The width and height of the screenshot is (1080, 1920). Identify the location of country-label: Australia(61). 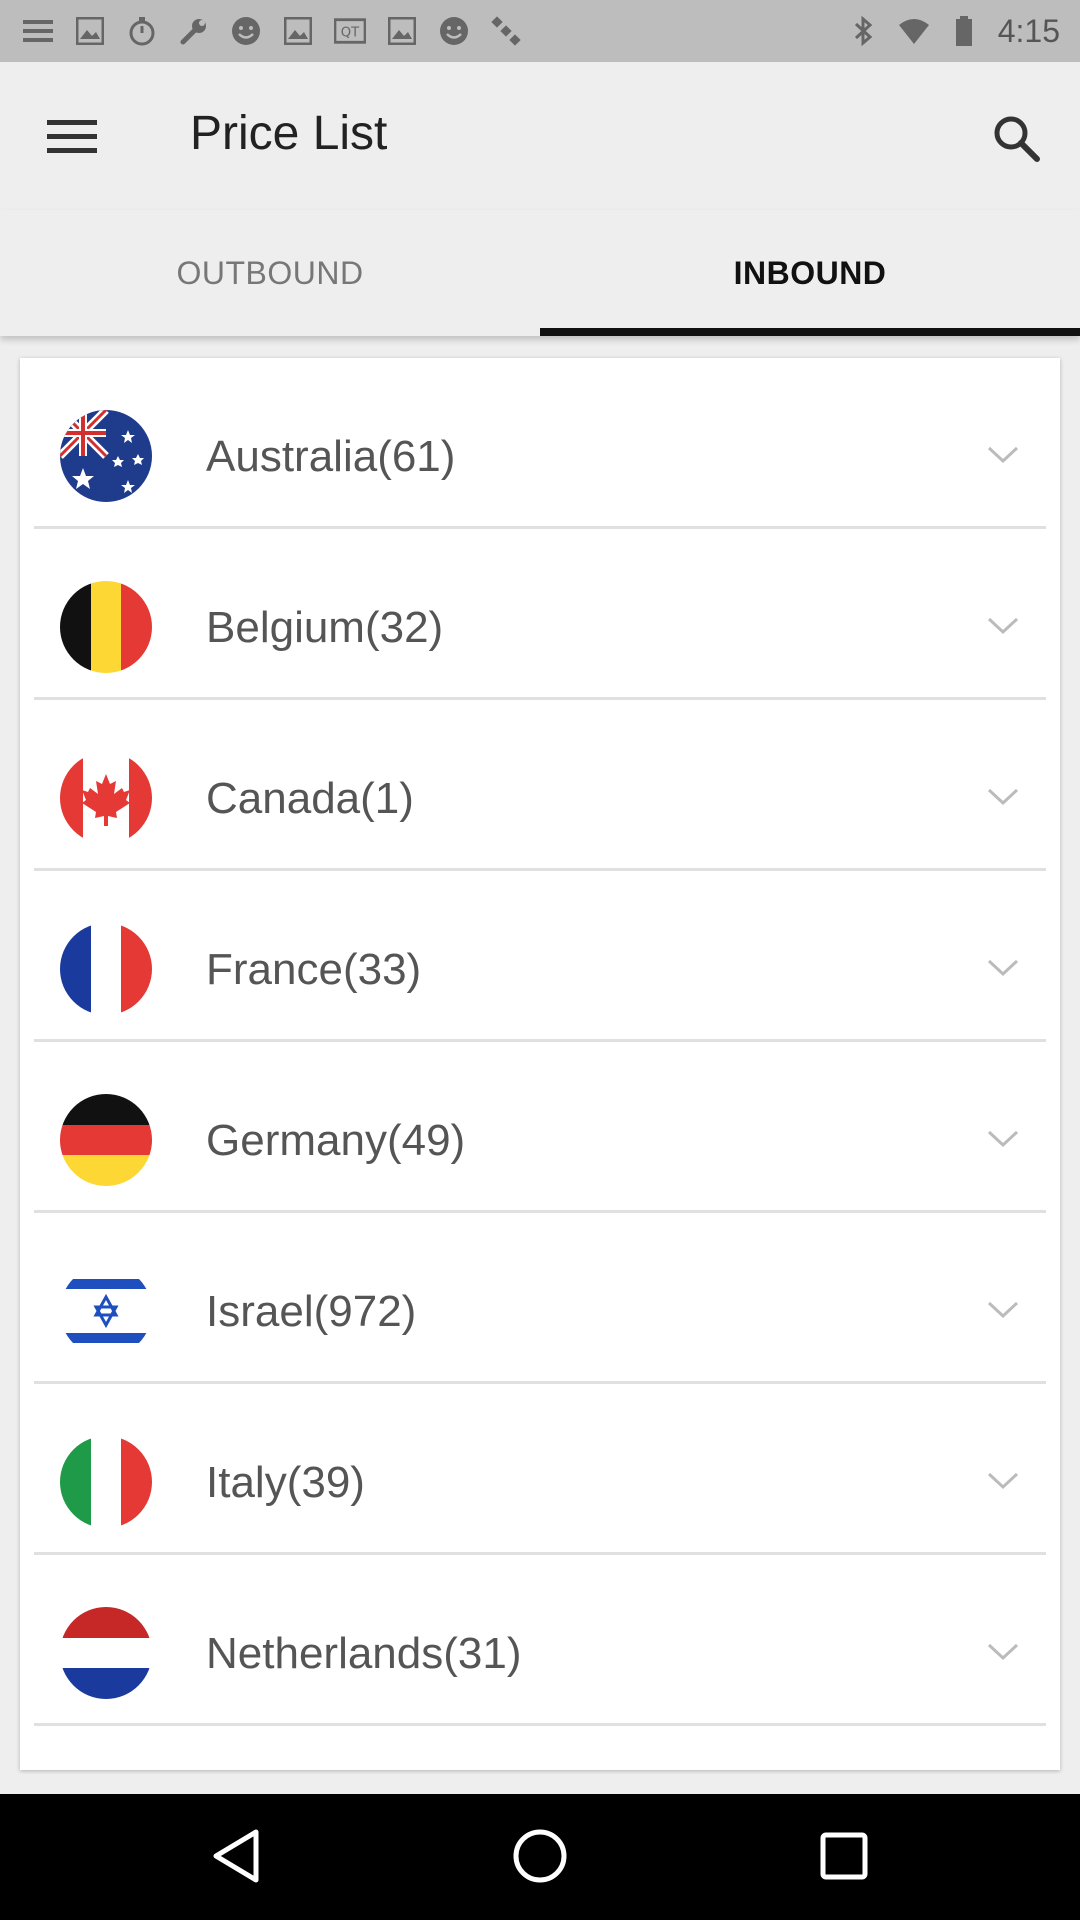
(331, 456).